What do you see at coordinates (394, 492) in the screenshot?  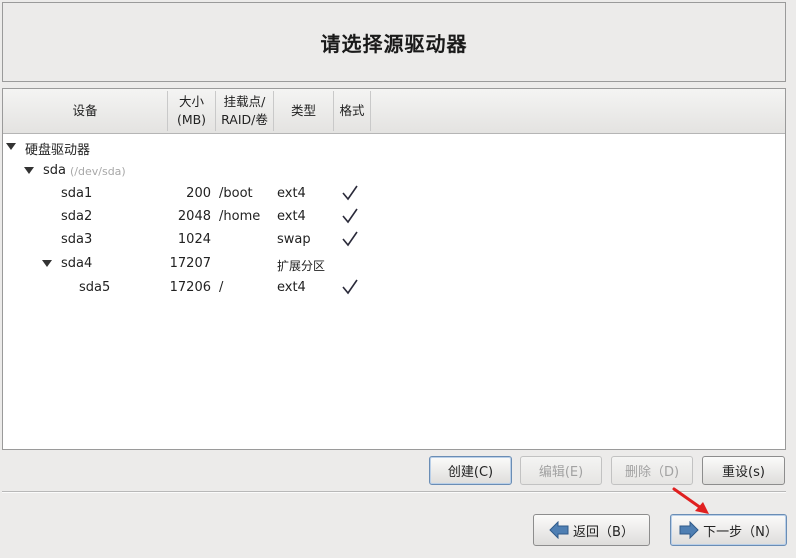 I see `separator` at bounding box center [394, 492].